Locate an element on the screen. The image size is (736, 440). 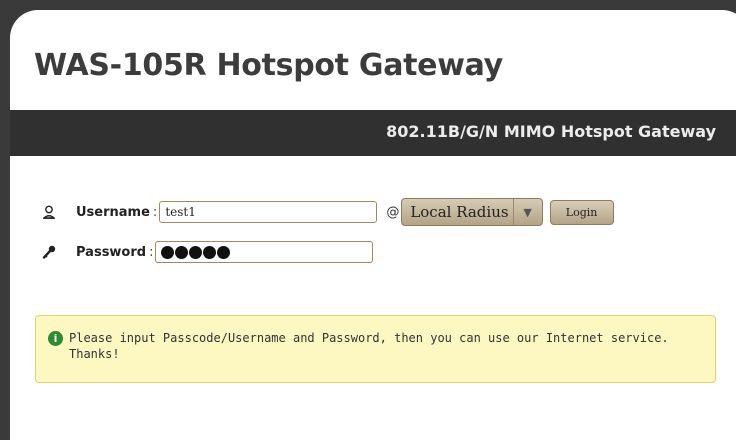
password-label: Password is located at coordinates (111, 252).